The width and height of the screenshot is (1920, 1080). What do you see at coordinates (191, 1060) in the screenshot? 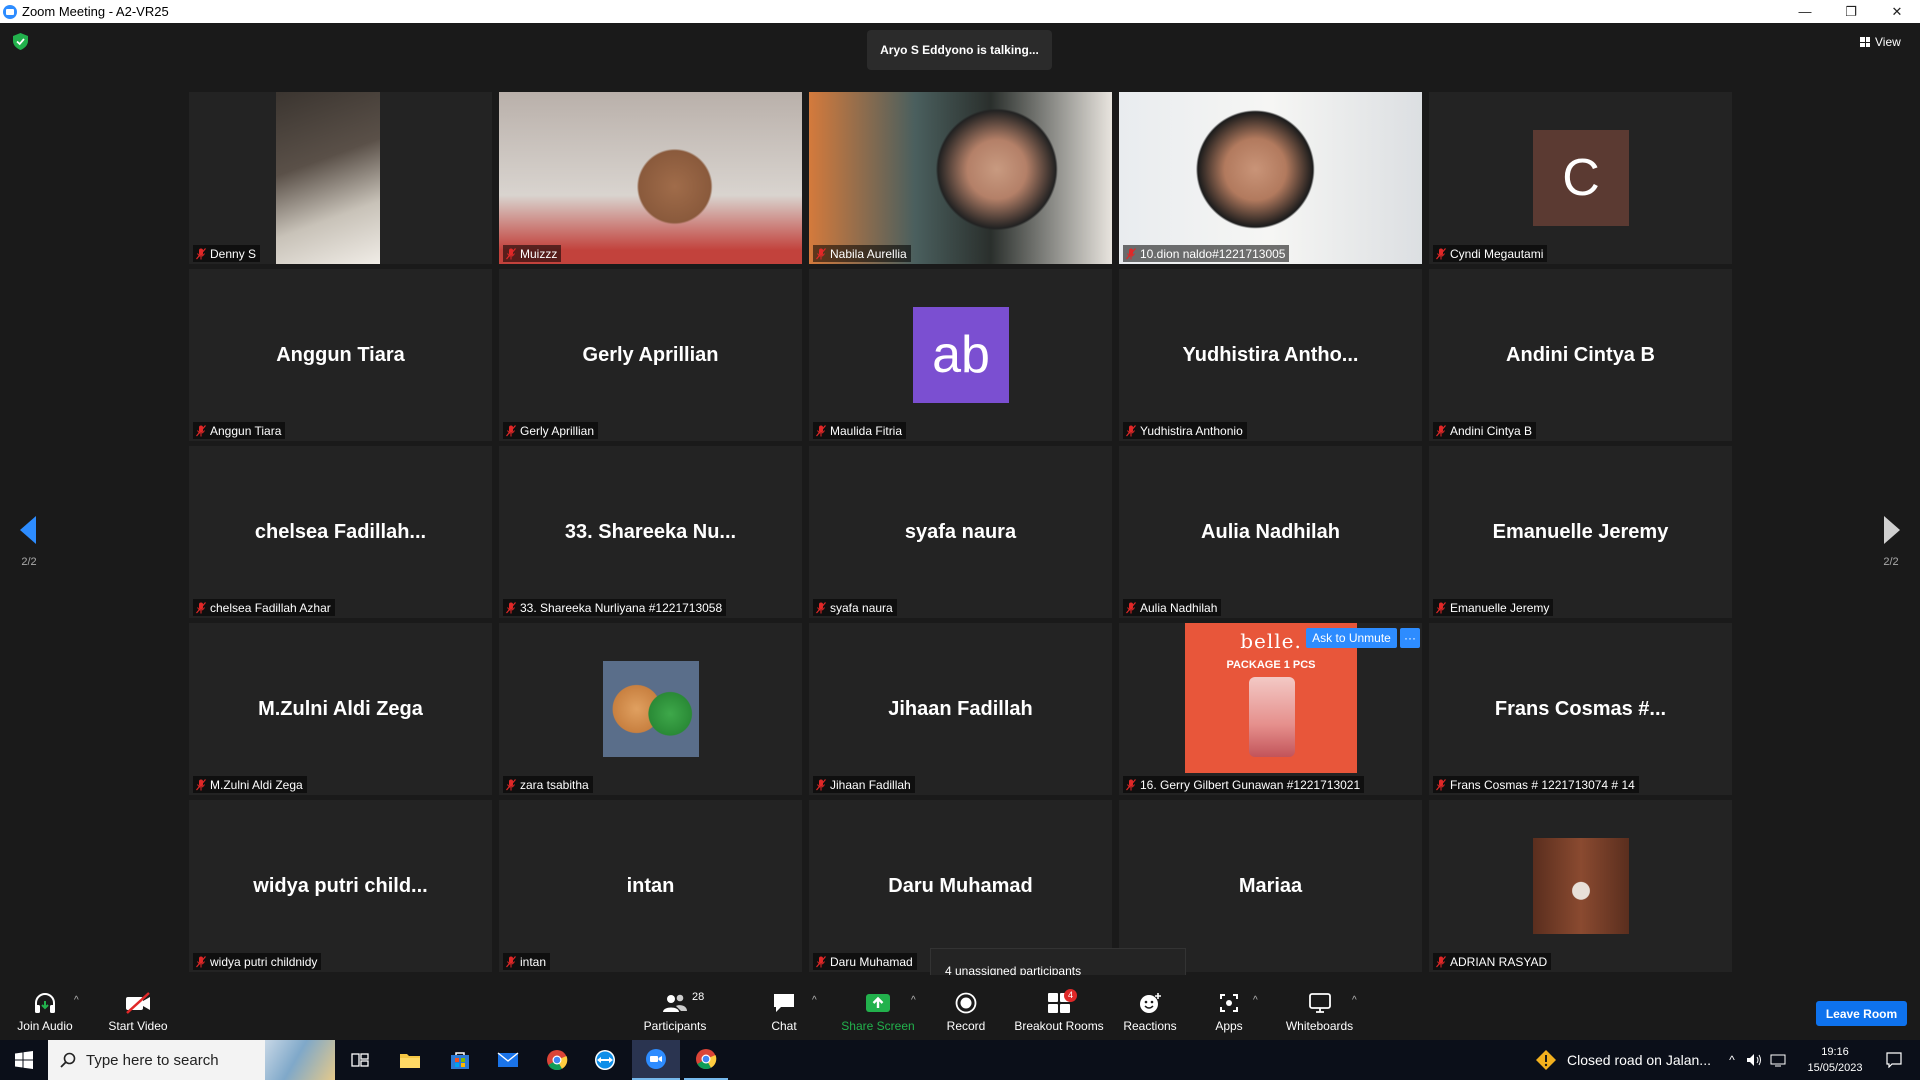
I see `taskbar-search-box: Type here to search` at bounding box center [191, 1060].